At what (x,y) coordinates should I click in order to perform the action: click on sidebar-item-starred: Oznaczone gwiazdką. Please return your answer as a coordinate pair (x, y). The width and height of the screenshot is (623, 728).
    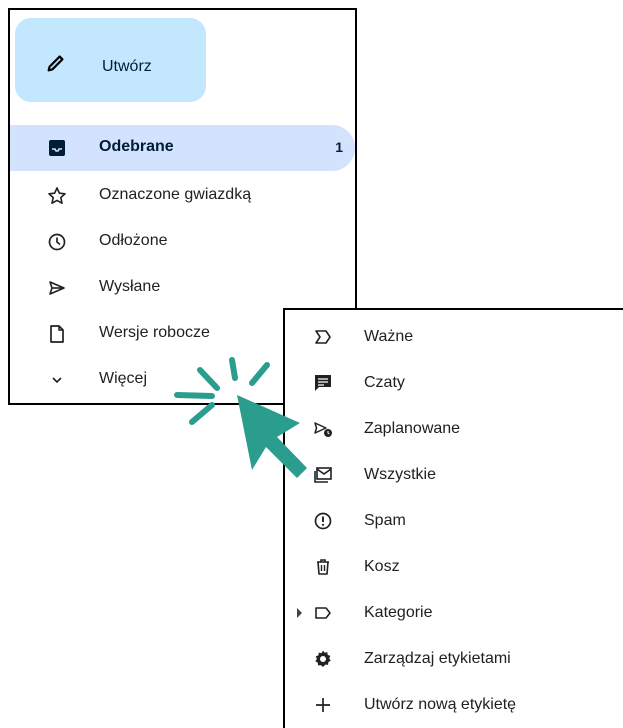
    Looking at the image, I should click on (182, 196).